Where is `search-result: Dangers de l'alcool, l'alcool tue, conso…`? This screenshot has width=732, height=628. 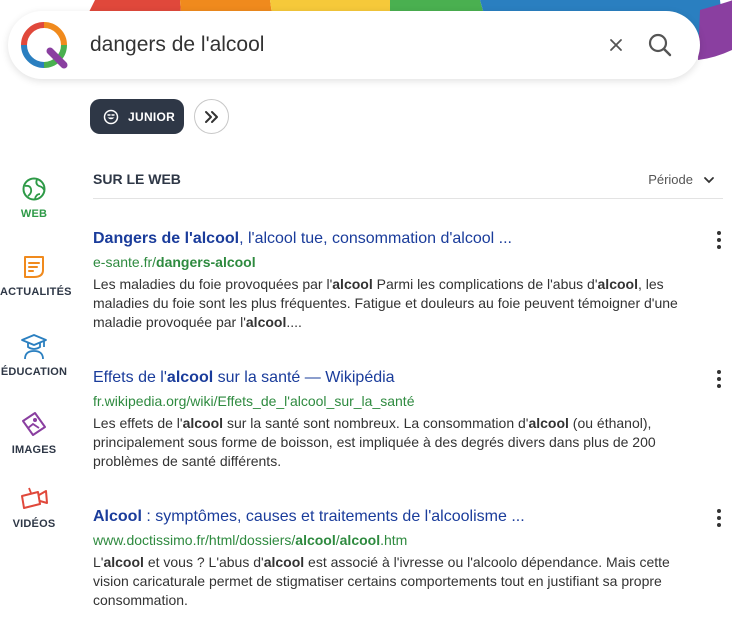
search-result: Dangers de l'alcool, l'alcool tue, conso… is located at coordinates (408, 280).